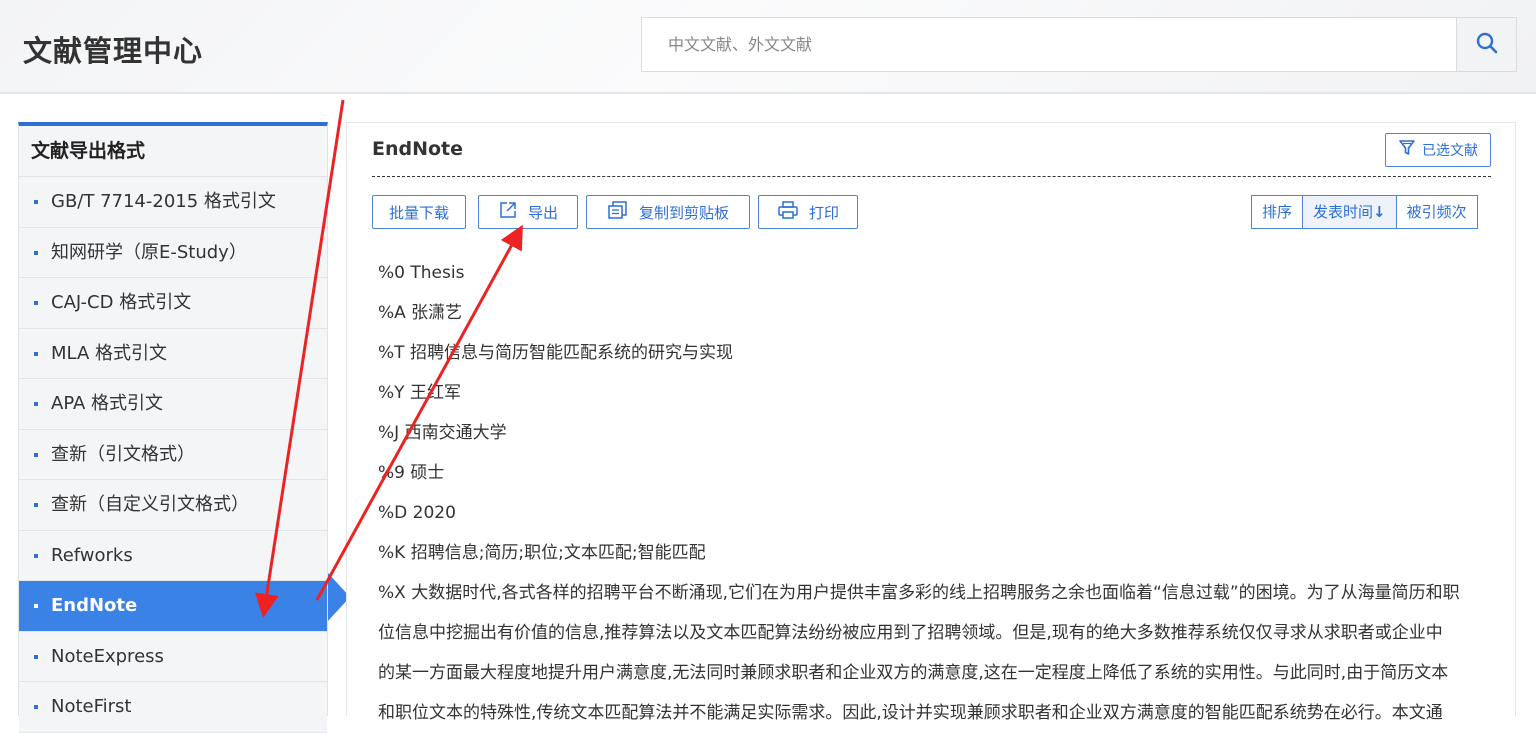 The height and width of the screenshot is (733, 1536). I want to click on search-box, so click(1079, 44).